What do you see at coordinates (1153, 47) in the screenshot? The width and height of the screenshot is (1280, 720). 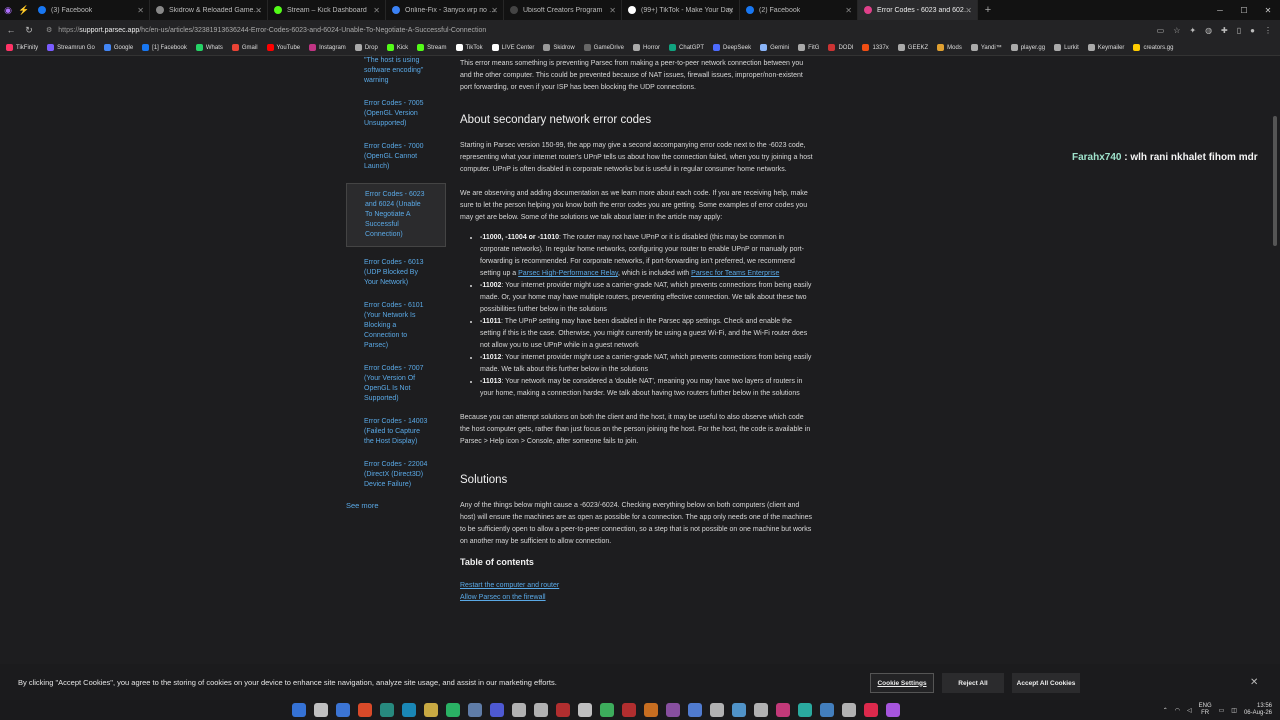 I see `bookmark-item: creators.gg` at bounding box center [1153, 47].